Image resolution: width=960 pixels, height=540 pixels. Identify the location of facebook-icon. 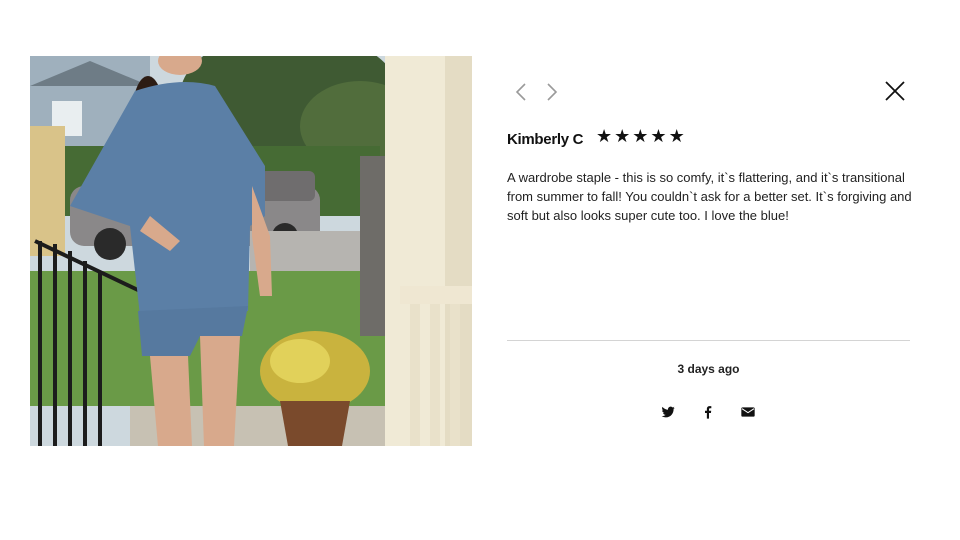
(708, 412).